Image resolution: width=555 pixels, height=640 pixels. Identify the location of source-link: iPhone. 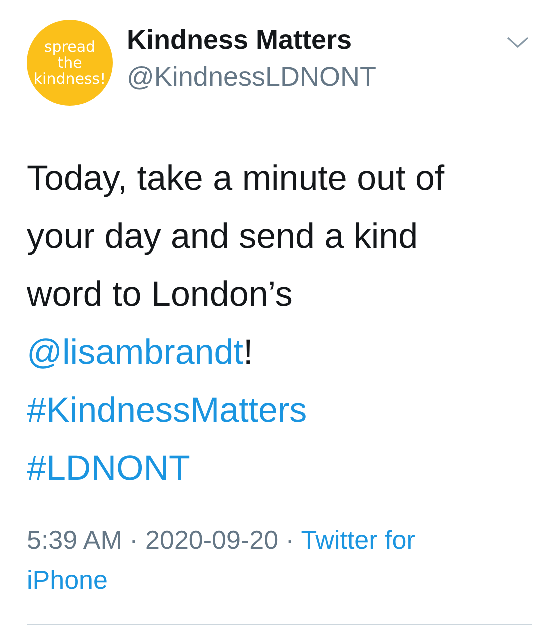
(67, 580).